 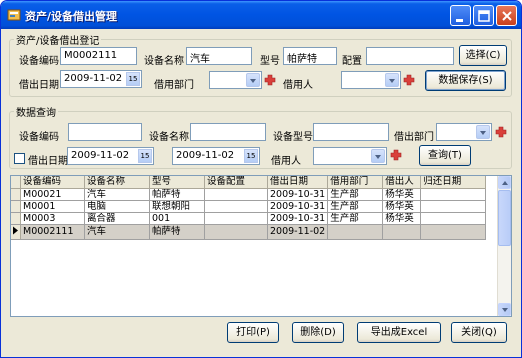 I want to click on query-dept-label: 借出部门, so click(x=414, y=137).